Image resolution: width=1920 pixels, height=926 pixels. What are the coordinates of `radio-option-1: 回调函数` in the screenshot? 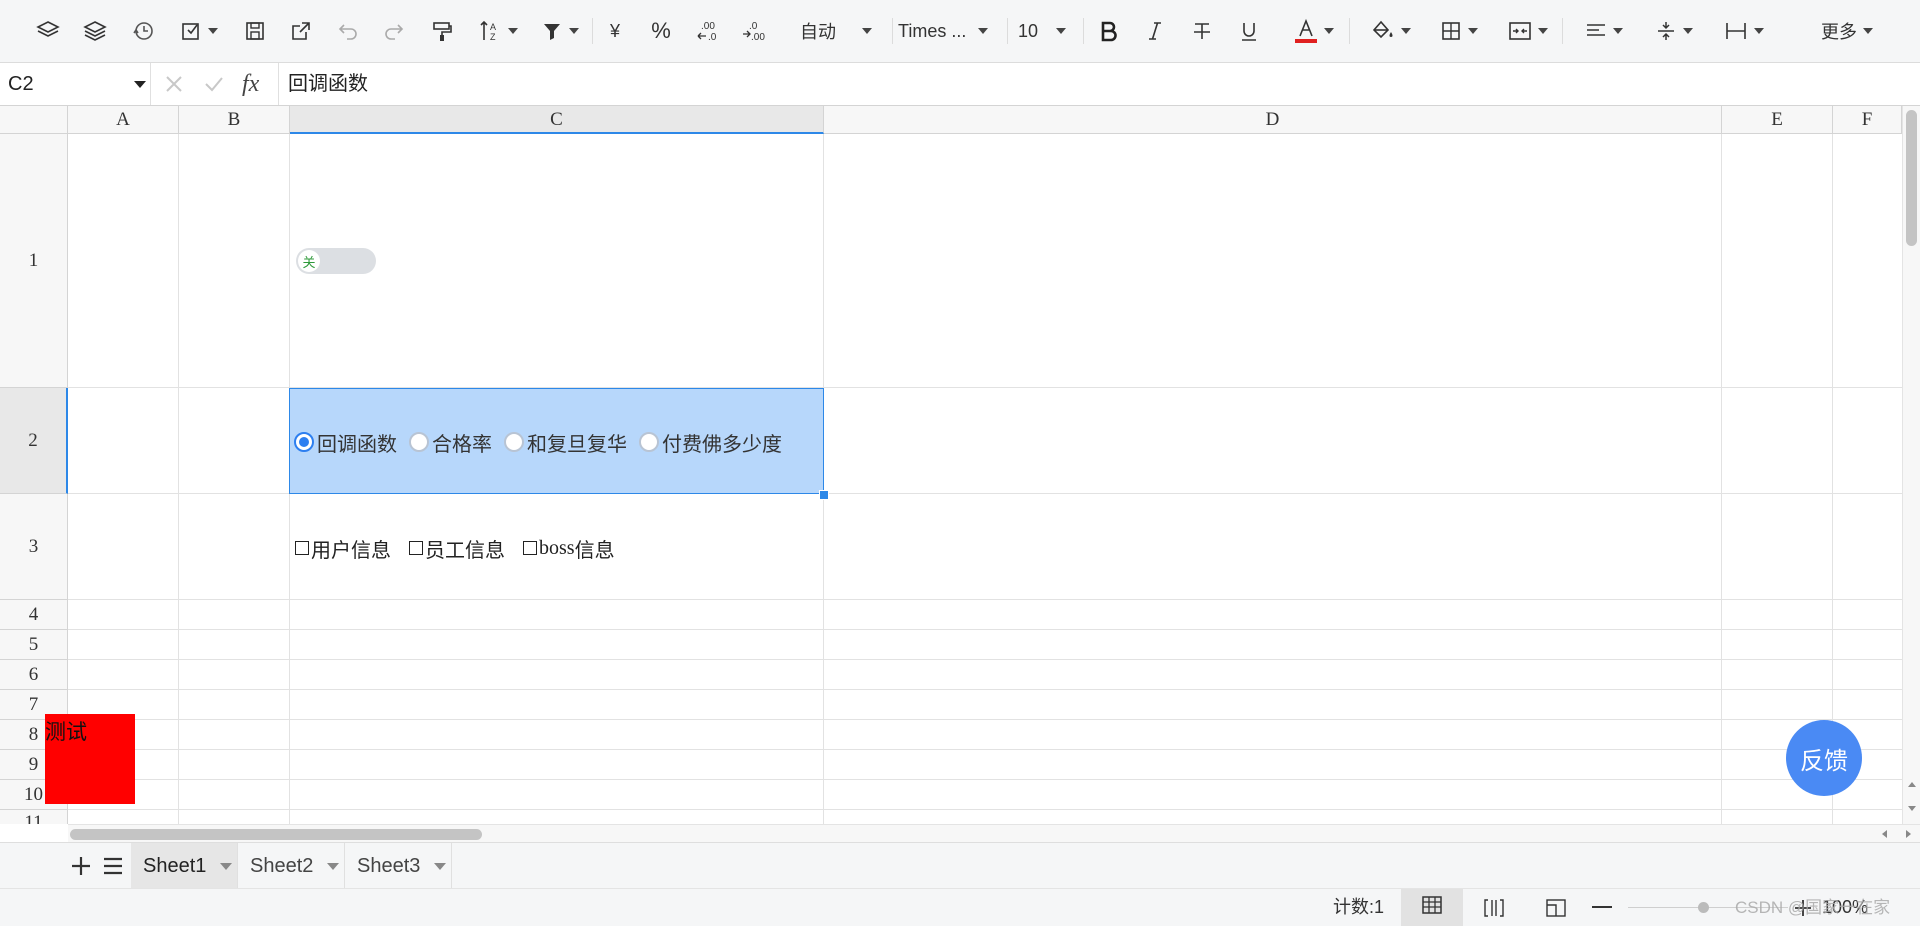 It's located at (345, 442).